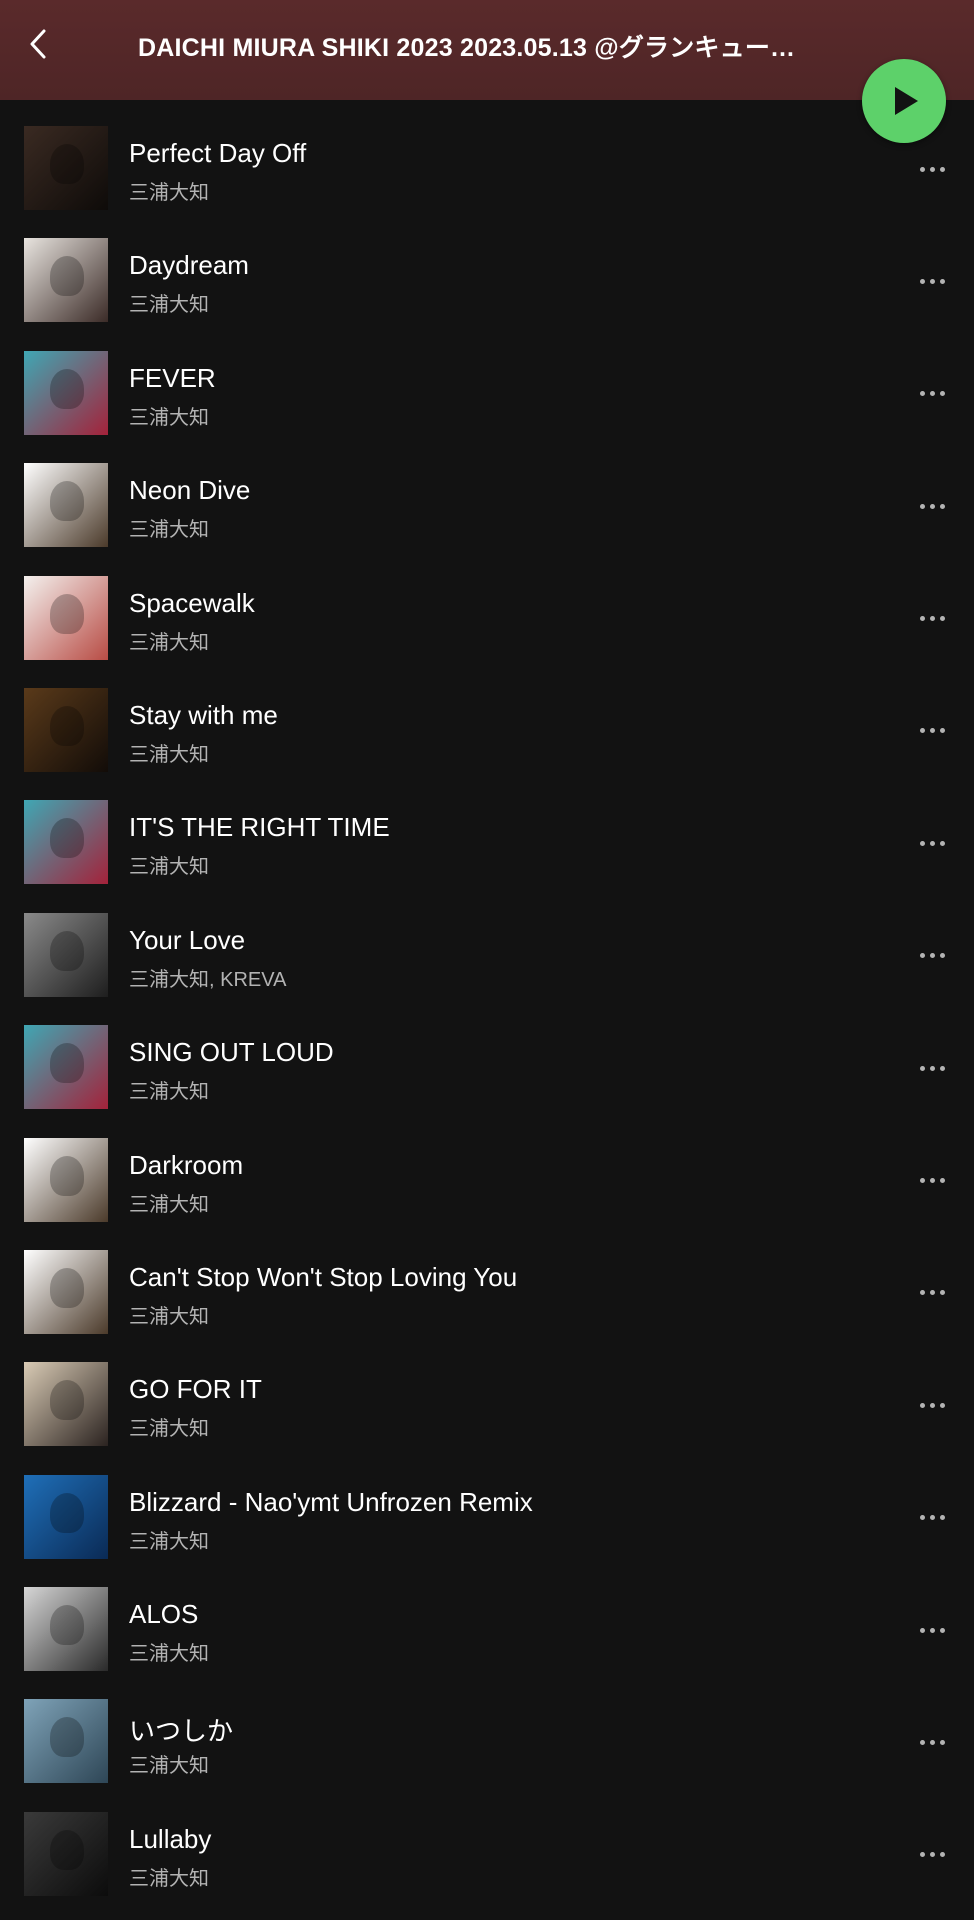 The width and height of the screenshot is (974, 1920). I want to click on track-row: Daydream 三浦大知, so click(487, 282).